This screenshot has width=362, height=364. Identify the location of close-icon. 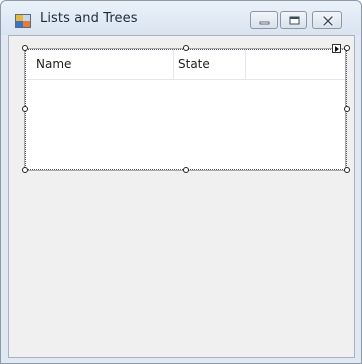
(328, 21).